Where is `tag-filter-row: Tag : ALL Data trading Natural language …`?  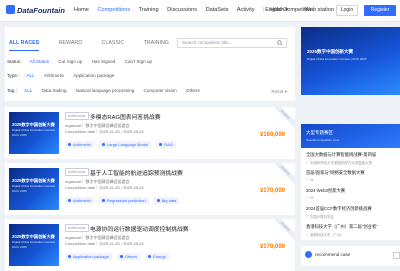 tag-filter-row: Tag : ALL Data trading Natural language … is located at coordinates (107, 90).